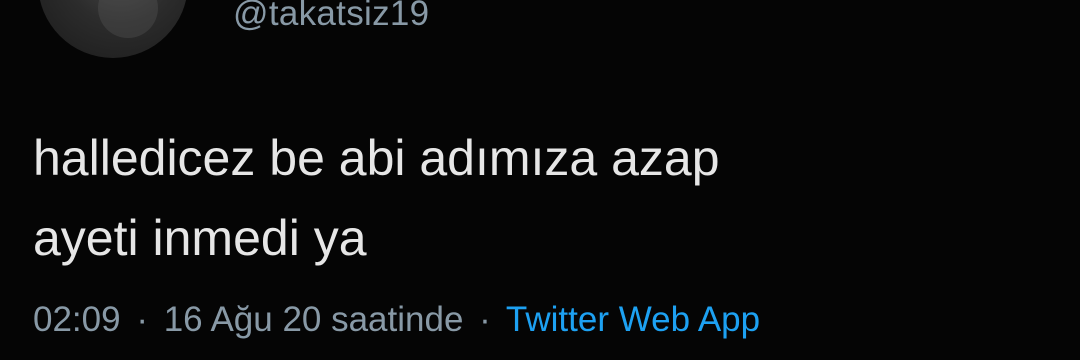 The height and width of the screenshot is (360, 1080). Describe the element at coordinates (128, 19) in the screenshot. I see `avatar-photo` at that location.